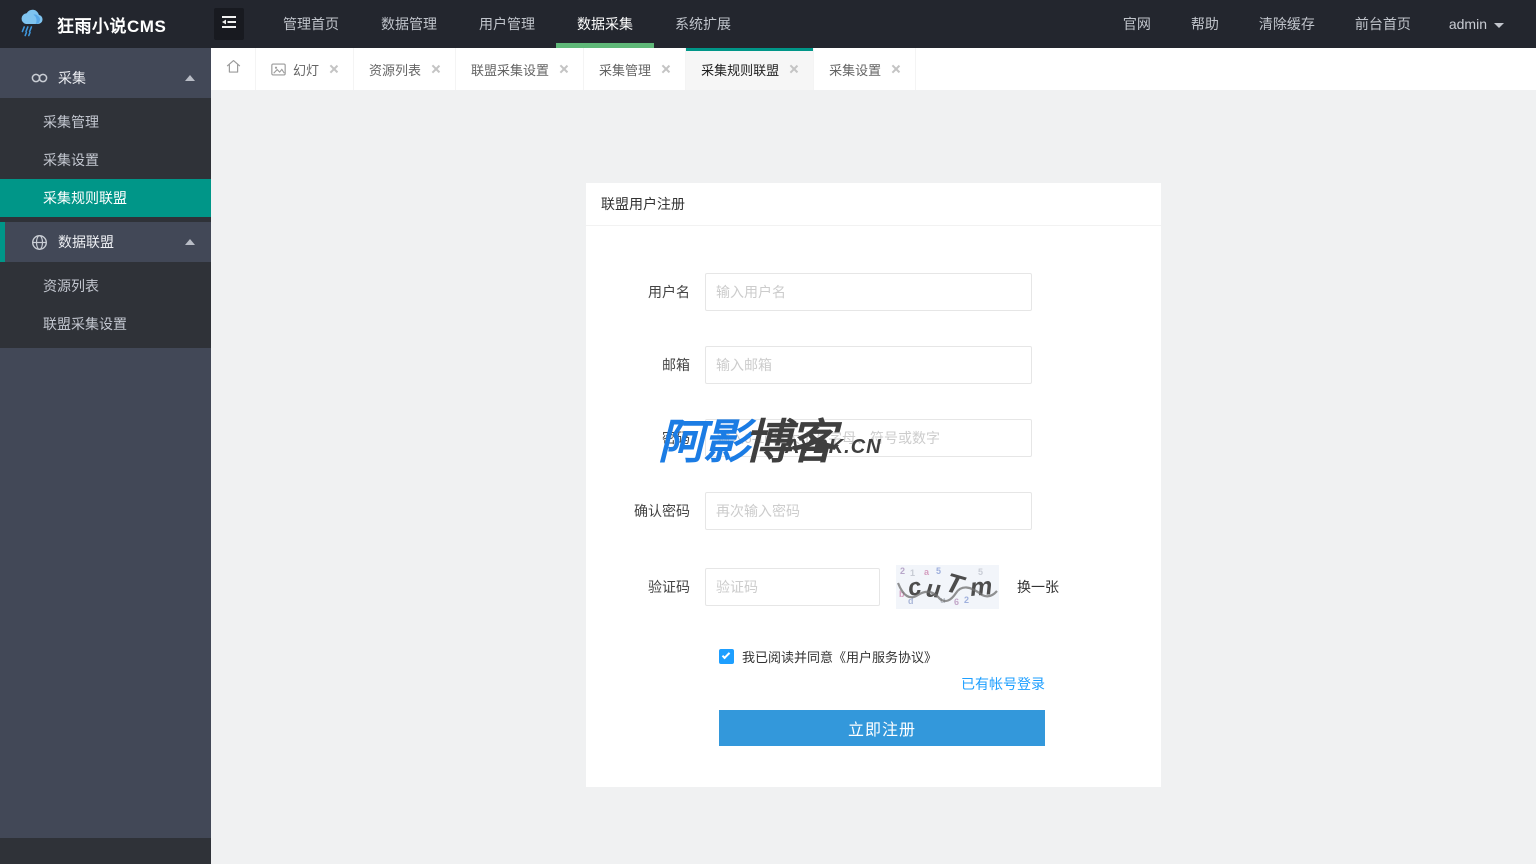  What do you see at coordinates (105, 78) in the screenshot?
I see `sidebar-group-collect: 采集` at bounding box center [105, 78].